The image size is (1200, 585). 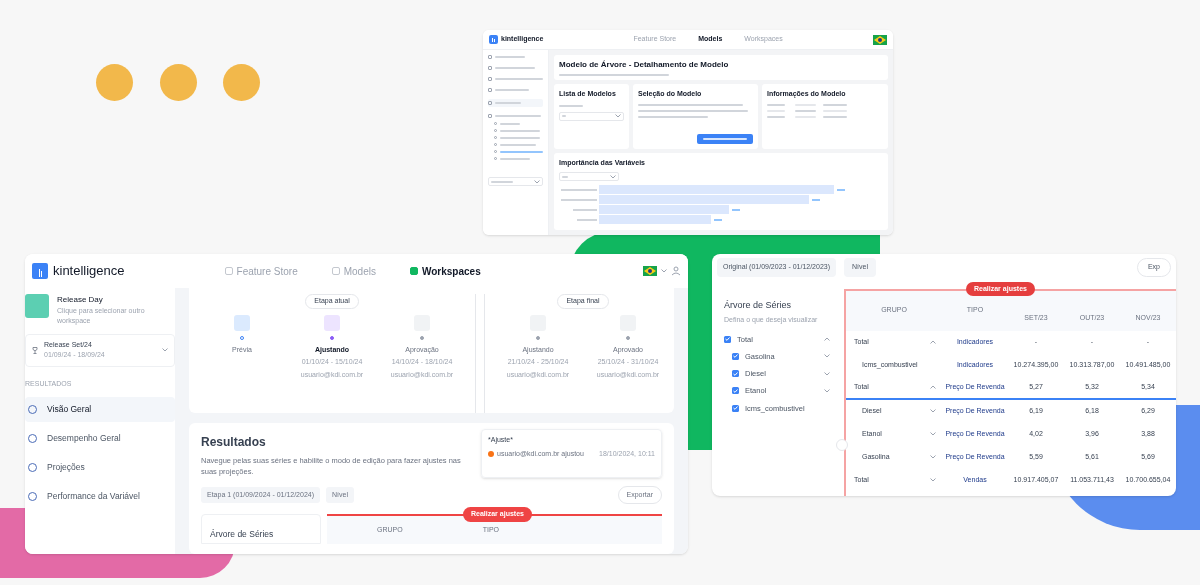 I want to click on user-icon, so click(x=676, y=271).